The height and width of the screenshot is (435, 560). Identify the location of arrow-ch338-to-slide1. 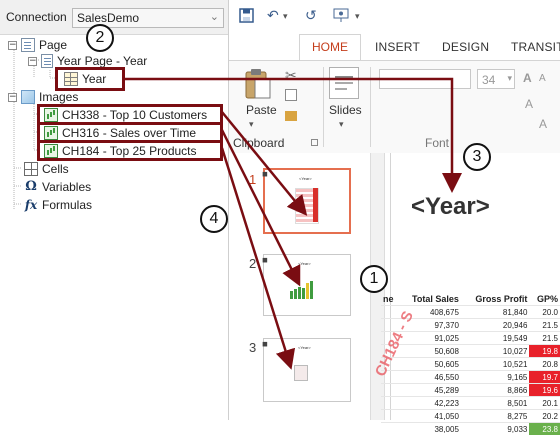
(263, 162).